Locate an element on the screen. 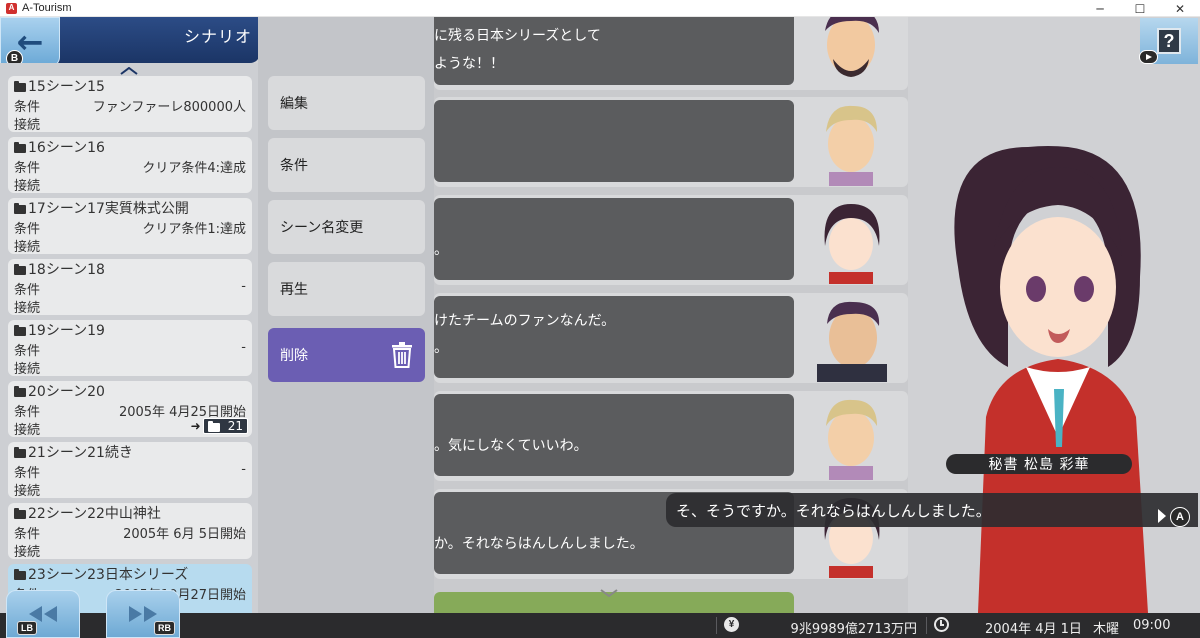 Image resolution: width=1200 pixels, height=638 pixels. gamepad-rb-icon: RB is located at coordinates (164, 628).